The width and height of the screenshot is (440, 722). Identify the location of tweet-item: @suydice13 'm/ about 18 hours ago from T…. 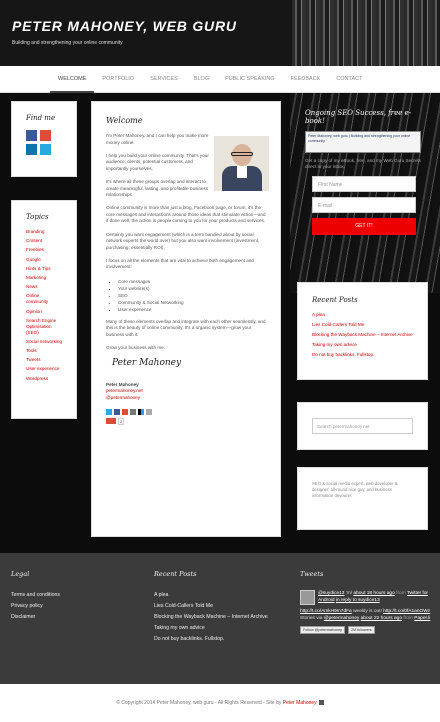
(366, 597).